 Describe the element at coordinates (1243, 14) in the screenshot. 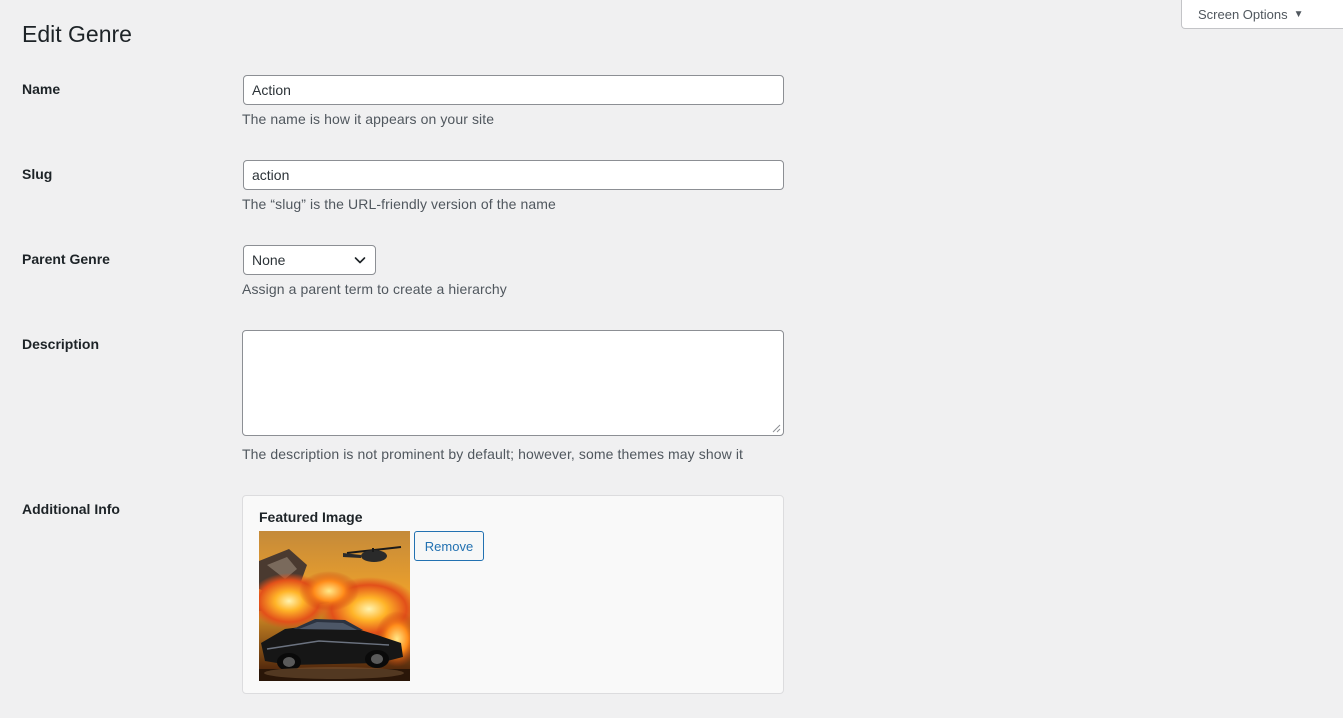

I see `screen-options-label: Screen Options` at that location.